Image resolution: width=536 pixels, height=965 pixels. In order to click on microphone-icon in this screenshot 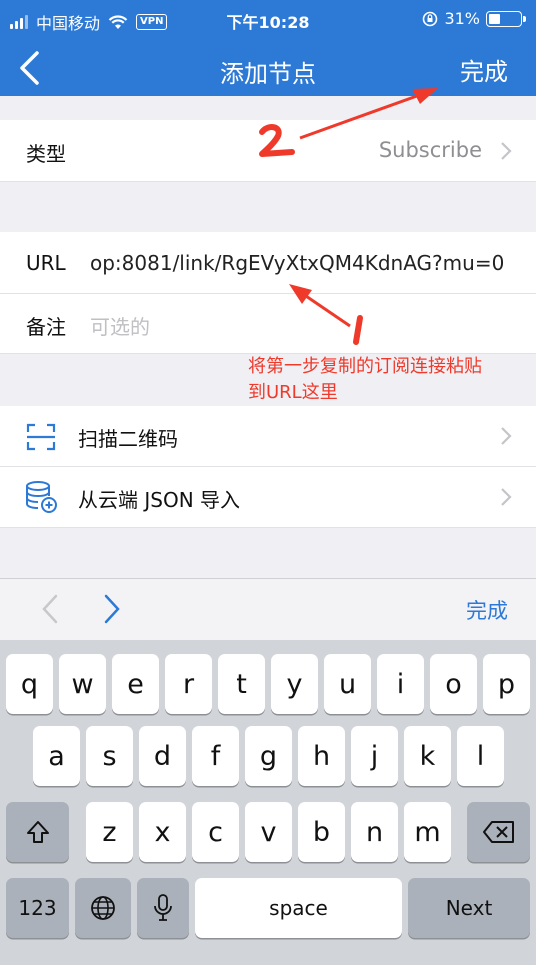, I will do `click(163, 907)`.